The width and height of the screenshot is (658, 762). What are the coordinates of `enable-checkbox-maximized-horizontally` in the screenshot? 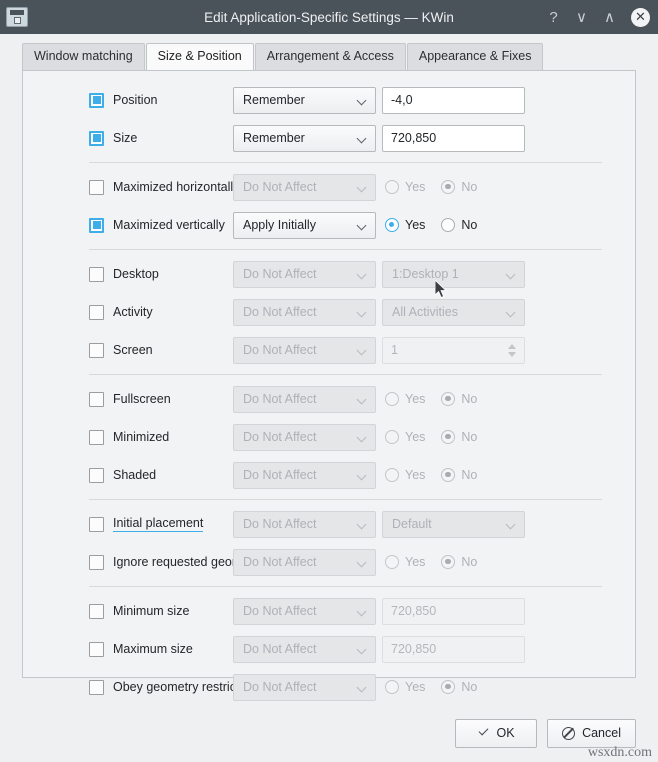 It's located at (96, 187).